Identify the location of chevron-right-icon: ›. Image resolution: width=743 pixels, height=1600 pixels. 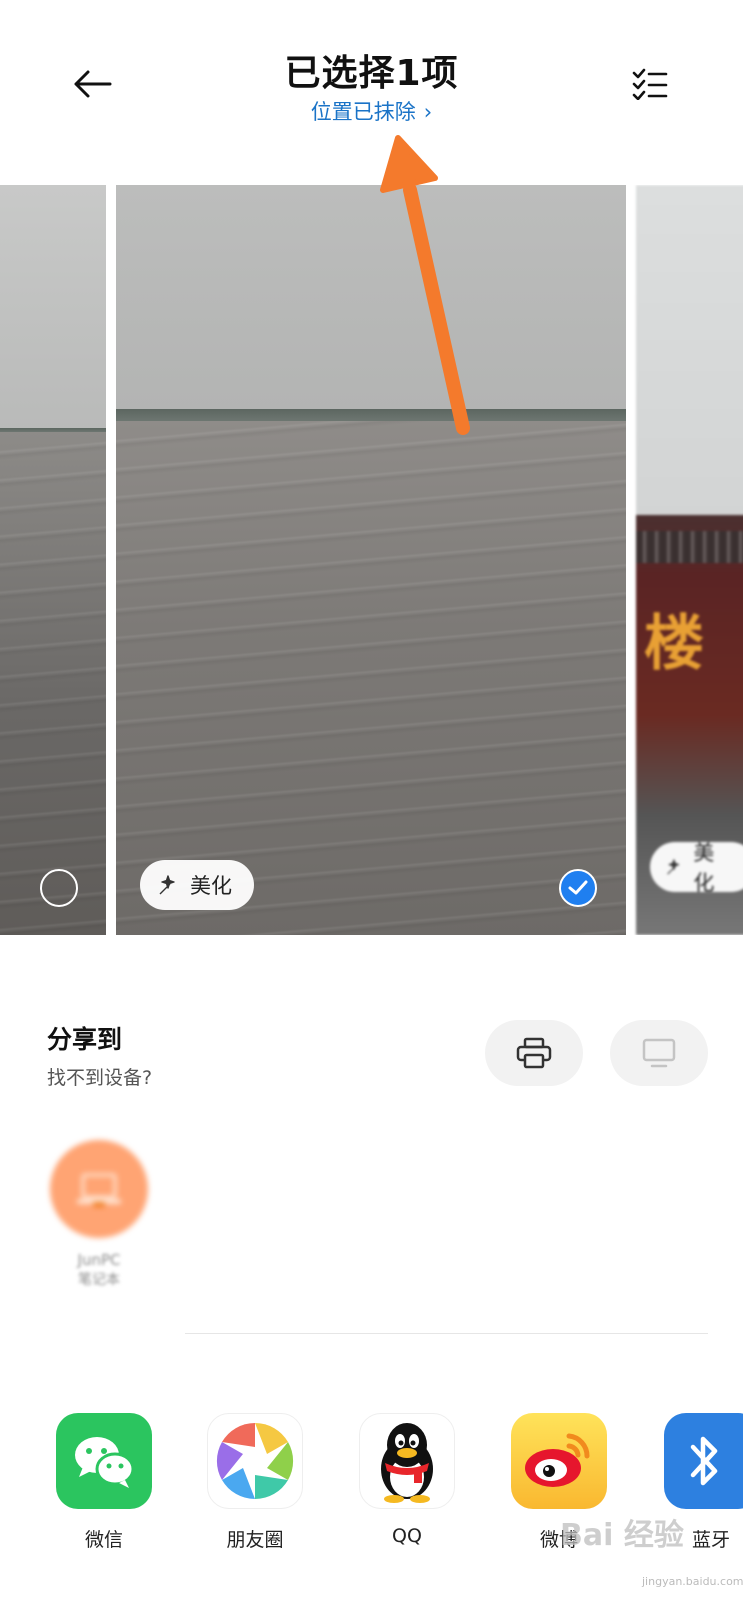
(428, 112).